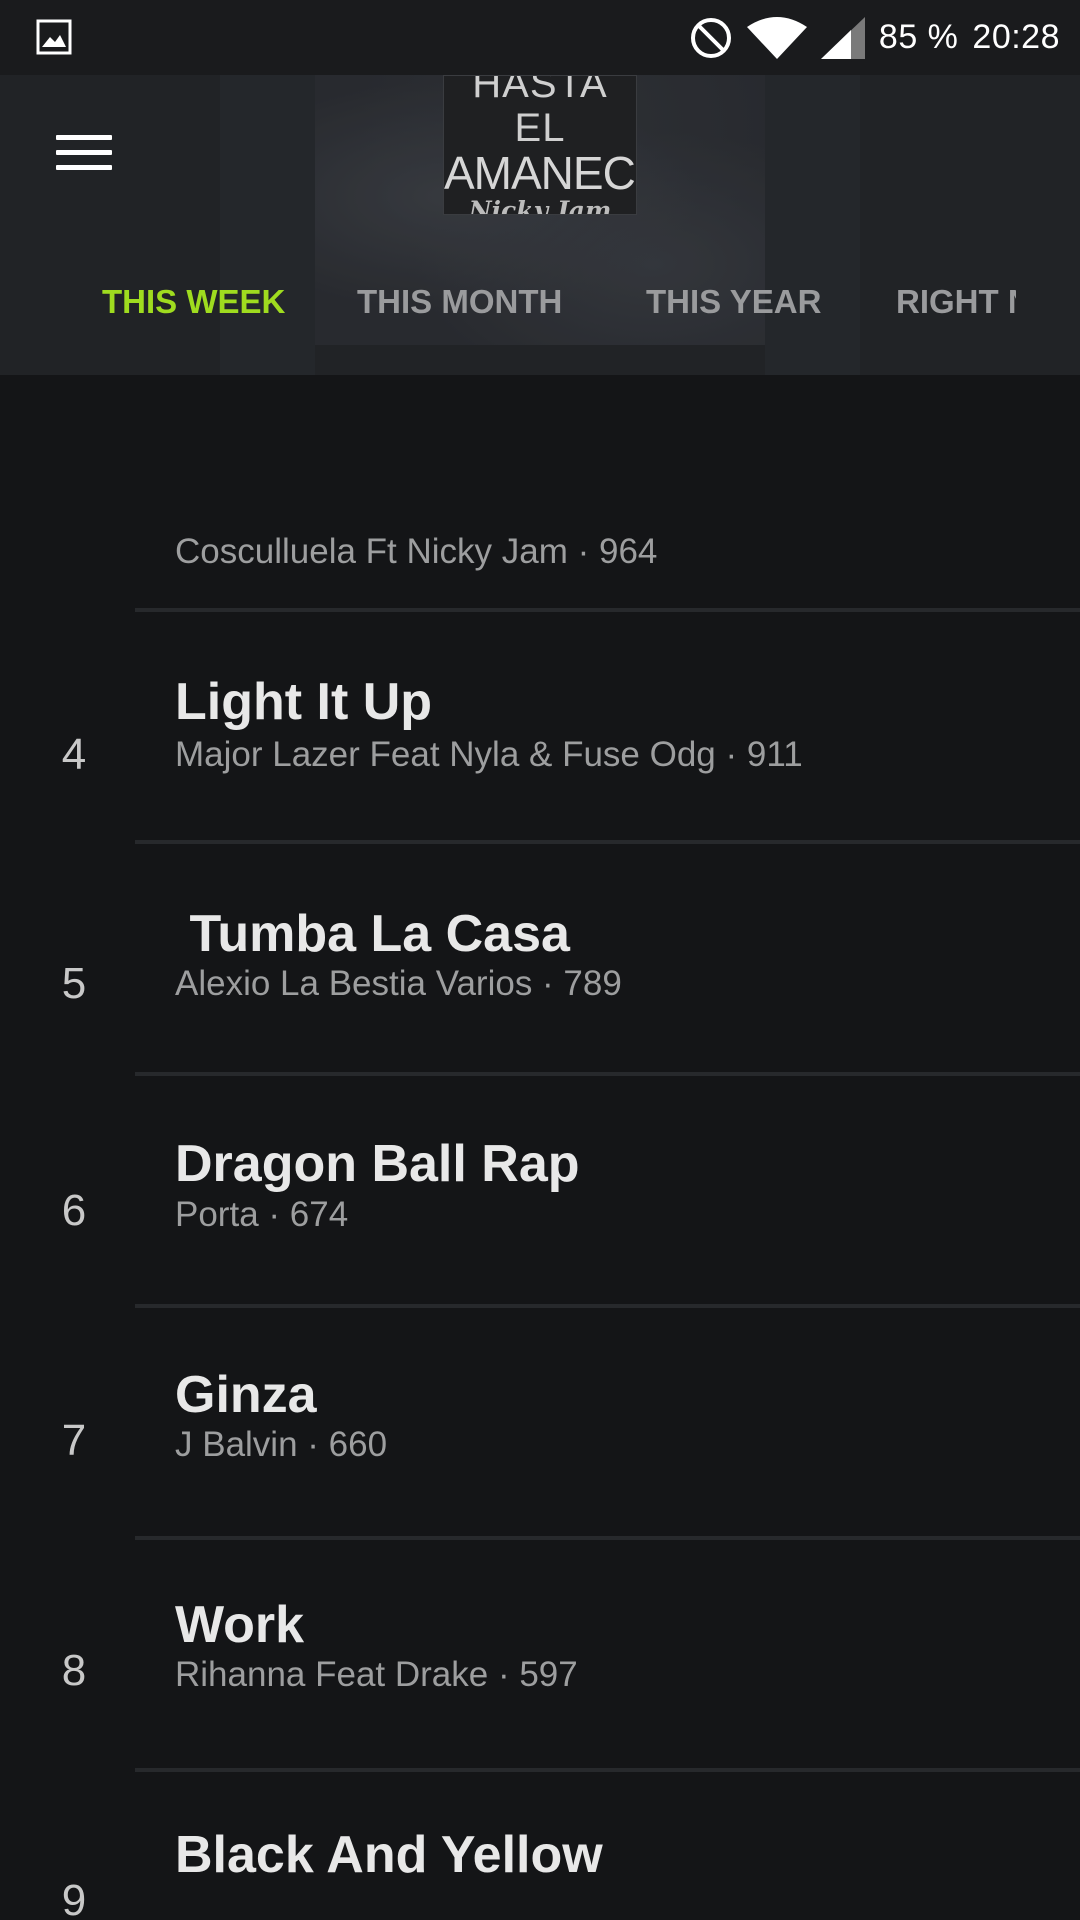 This screenshot has width=1080, height=1920. Describe the element at coordinates (376, 1674) in the screenshot. I see `song-subtitle: Rihanna Feat Drake · 597` at that location.